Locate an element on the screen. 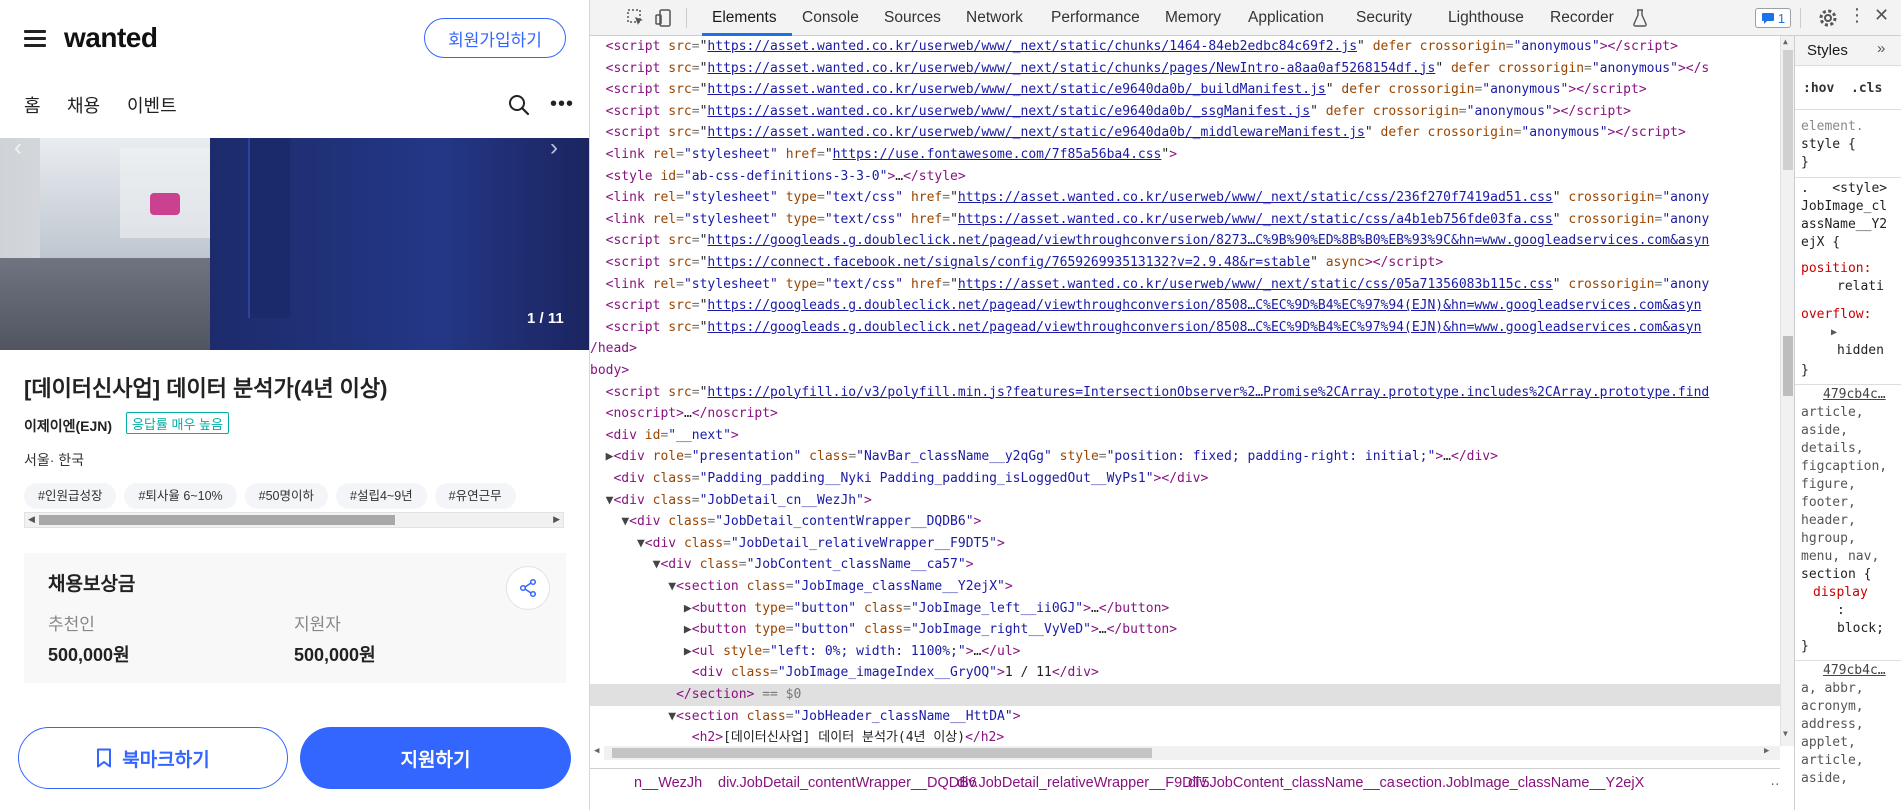  breadcrumb-item: div.JobDetail_relativeWrapper__F9DT5 is located at coordinates (1083, 783).